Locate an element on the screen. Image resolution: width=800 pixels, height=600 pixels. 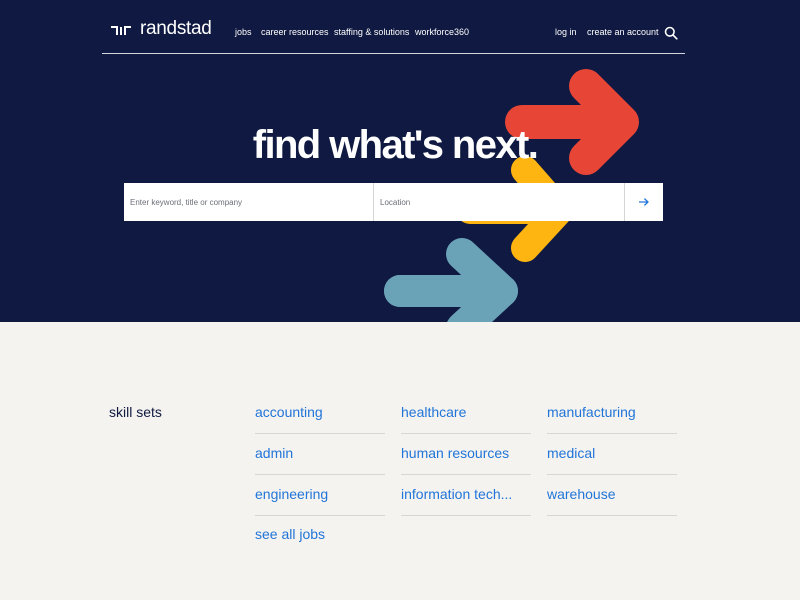
skill-link-manufacturing: manufacturing is located at coordinates (591, 412).